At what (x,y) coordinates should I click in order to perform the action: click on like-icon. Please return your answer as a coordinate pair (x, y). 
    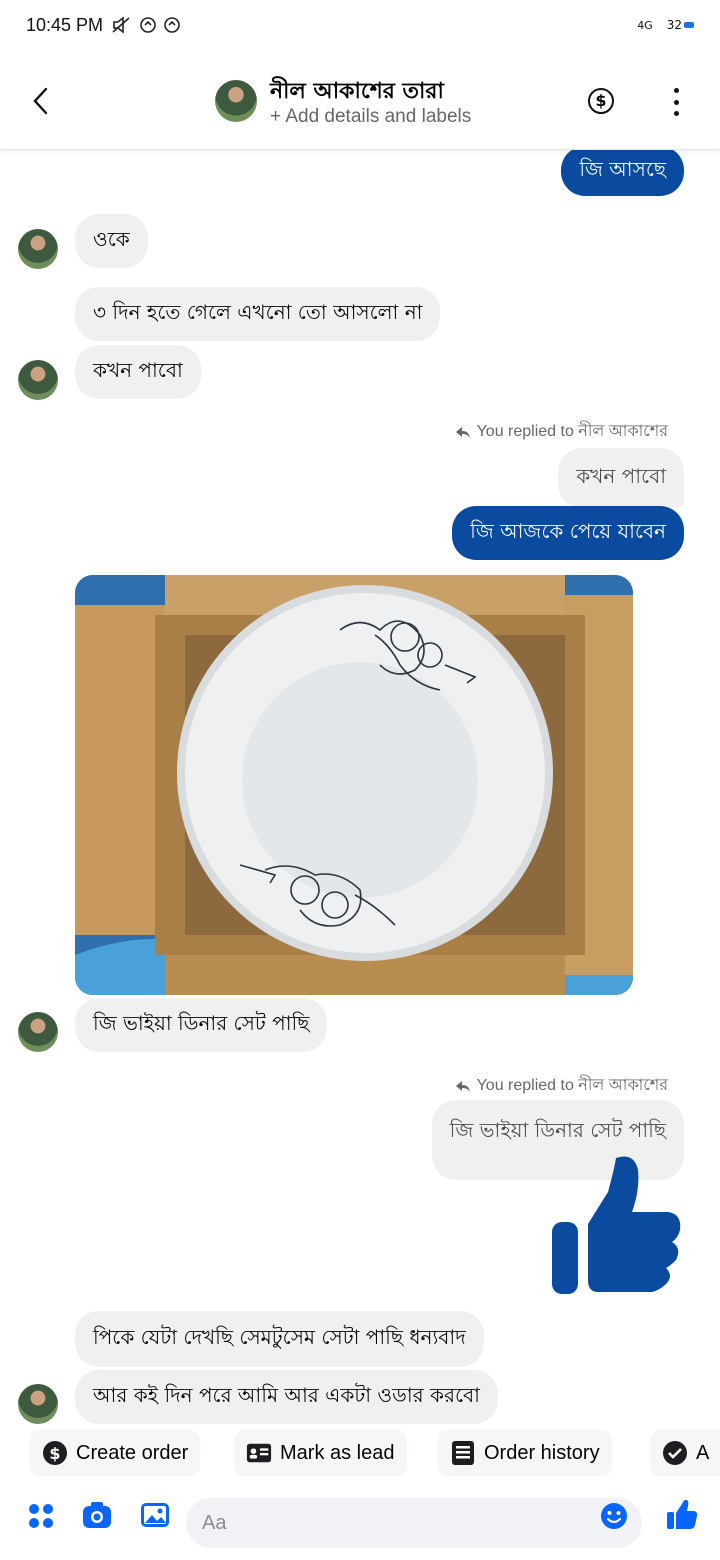
    Looking at the image, I should click on (682, 1514).